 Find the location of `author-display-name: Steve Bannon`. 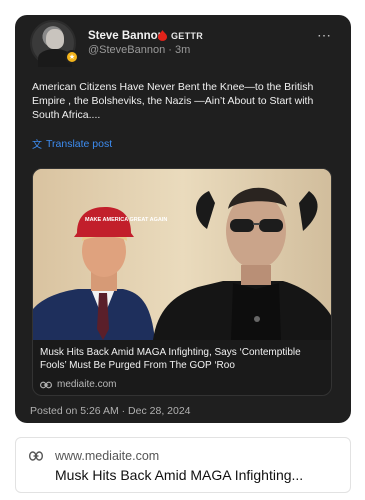

author-display-name: Steve Bannon is located at coordinates (126, 36).